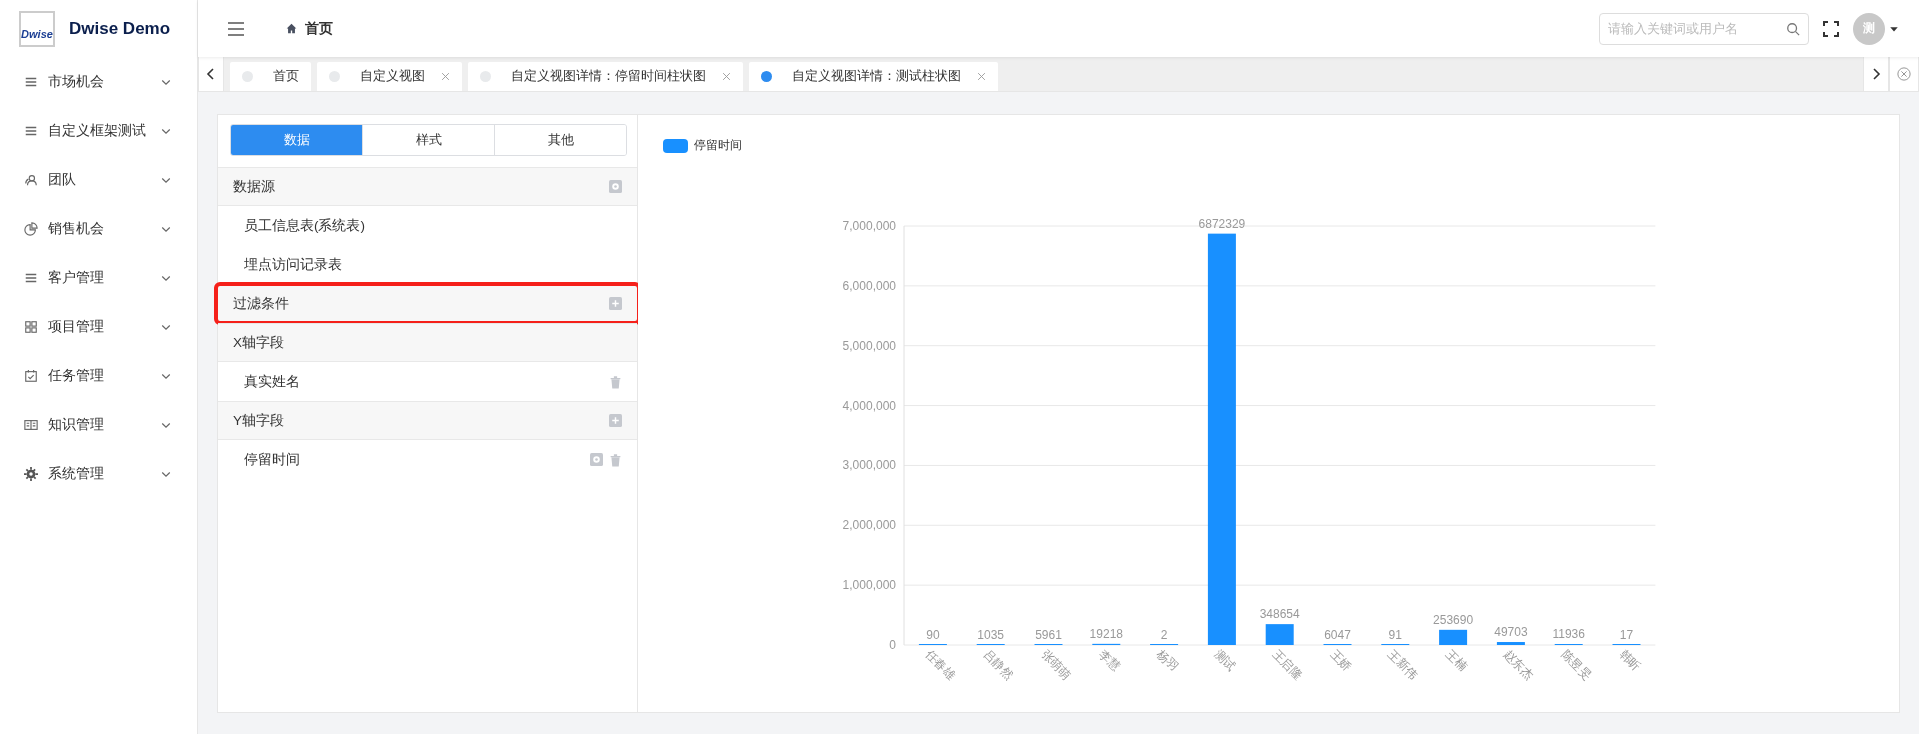 This screenshot has width=1919, height=734. I want to click on bar-value-label: 90, so click(933, 635).